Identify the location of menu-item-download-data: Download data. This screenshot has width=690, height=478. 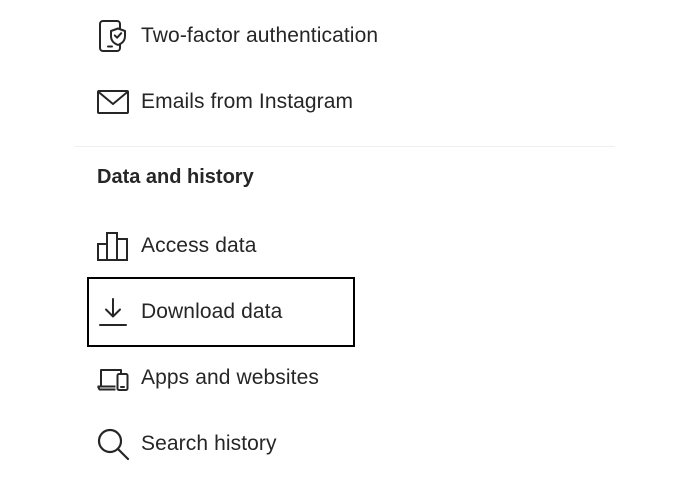
(189, 312).